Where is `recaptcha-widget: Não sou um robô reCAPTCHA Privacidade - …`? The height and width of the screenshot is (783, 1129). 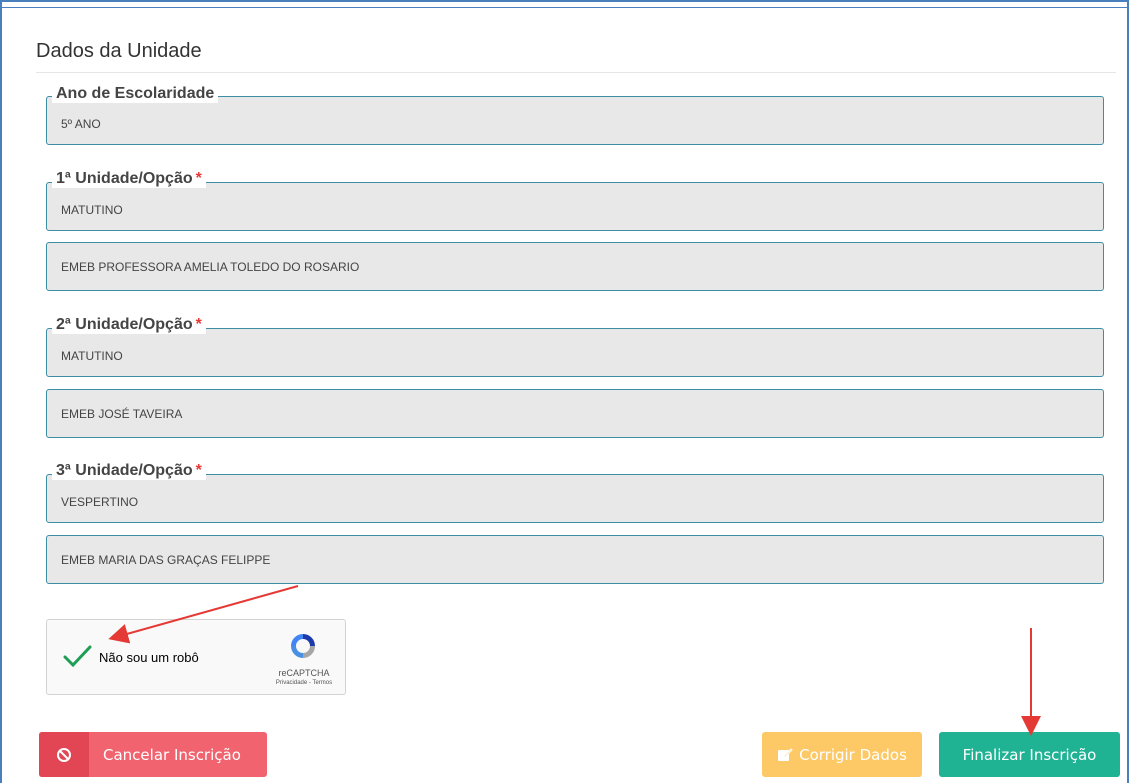
recaptcha-widget: Não sou um robô reCAPTCHA Privacidade - … is located at coordinates (196, 657).